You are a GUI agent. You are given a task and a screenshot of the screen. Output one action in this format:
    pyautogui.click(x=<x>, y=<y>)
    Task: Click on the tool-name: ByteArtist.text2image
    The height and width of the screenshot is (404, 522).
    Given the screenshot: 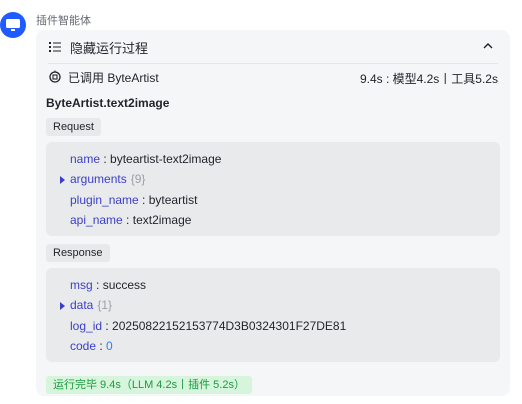 What is the action you would take?
    pyautogui.click(x=108, y=103)
    